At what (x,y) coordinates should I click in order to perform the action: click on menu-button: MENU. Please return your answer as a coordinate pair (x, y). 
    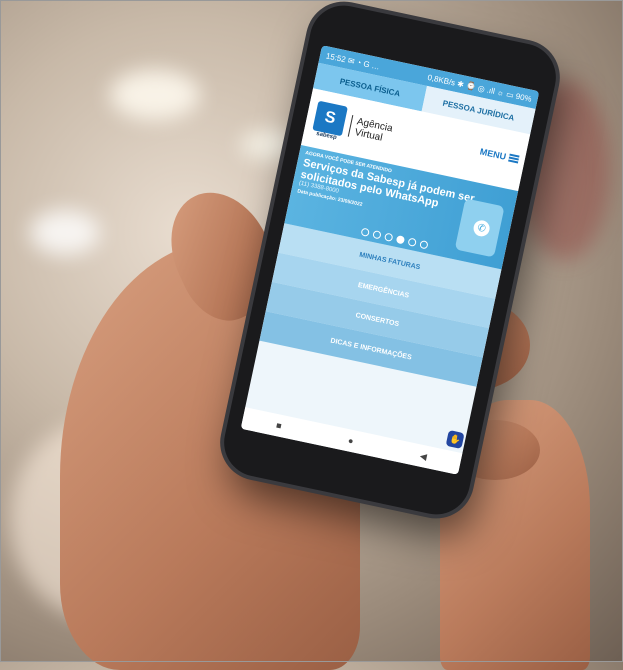
    Looking at the image, I should click on (499, 155).